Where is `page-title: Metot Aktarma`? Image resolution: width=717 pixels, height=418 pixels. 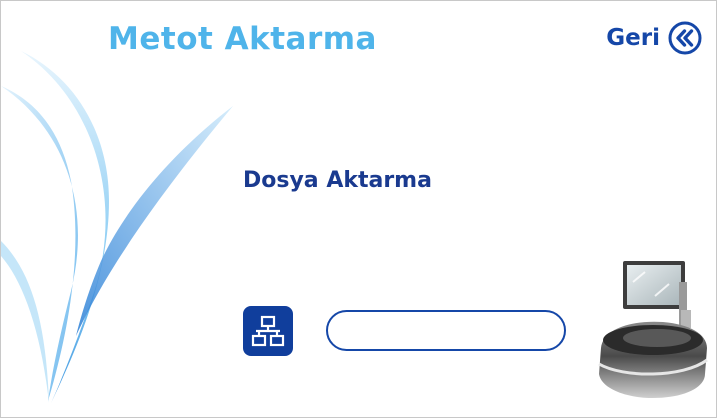 page-title: Metot Aktarma is located at coordinates (242, 39).